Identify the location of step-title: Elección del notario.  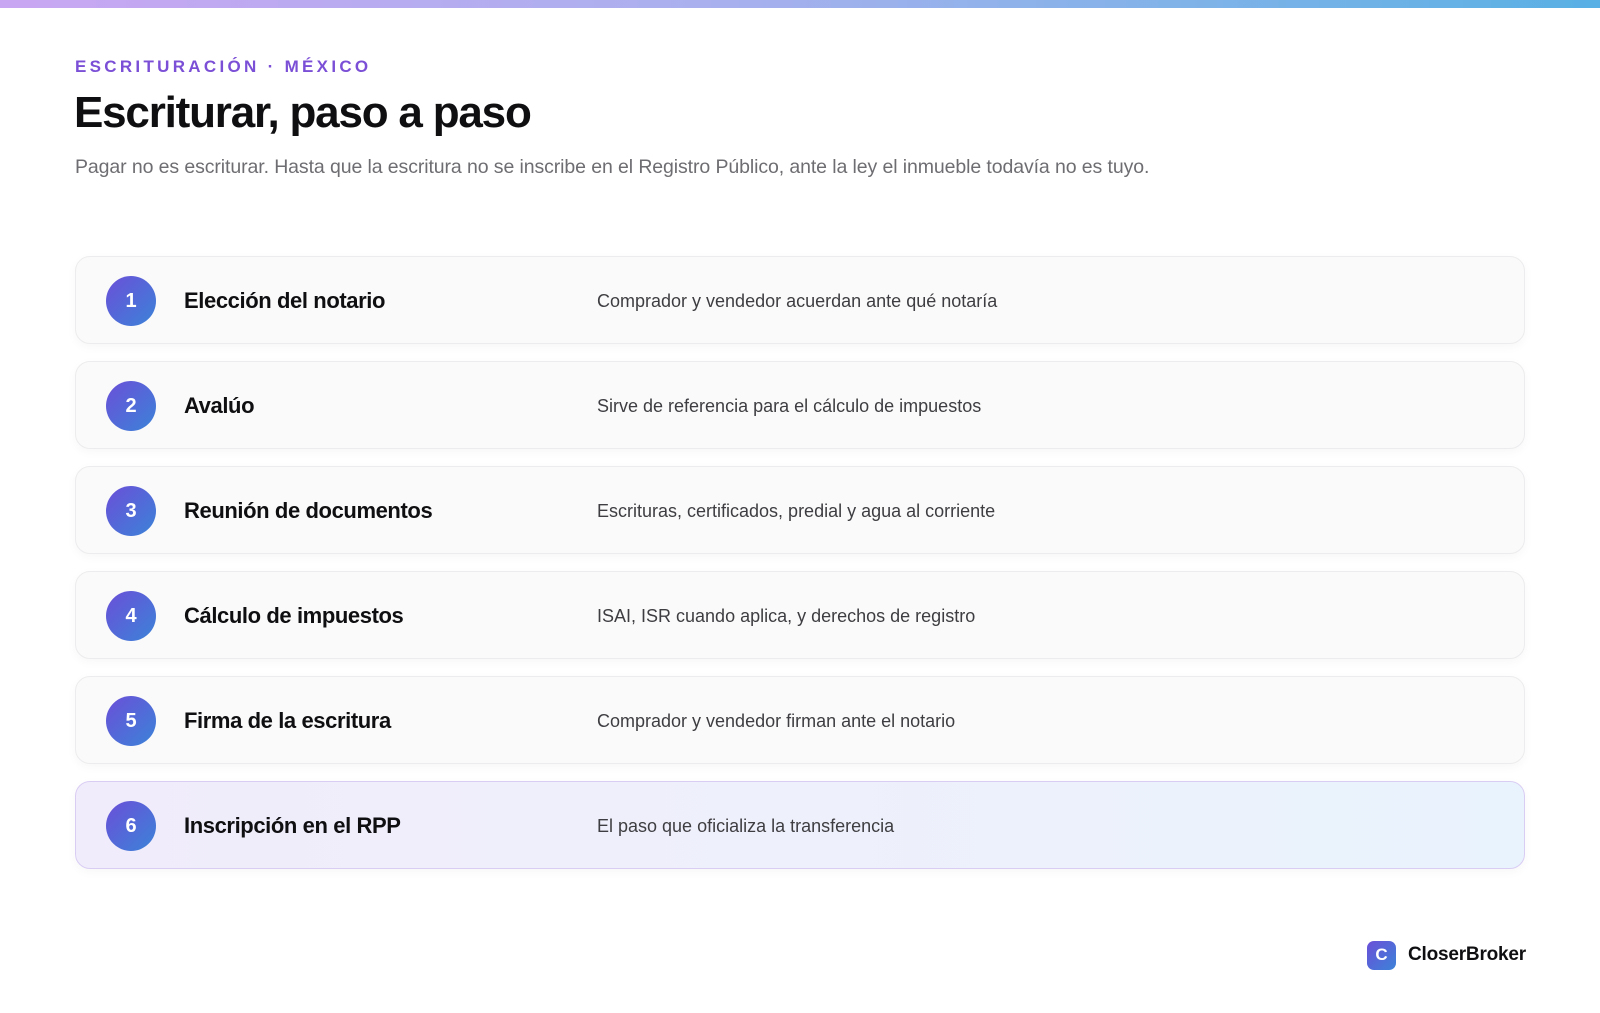
(285, 300).